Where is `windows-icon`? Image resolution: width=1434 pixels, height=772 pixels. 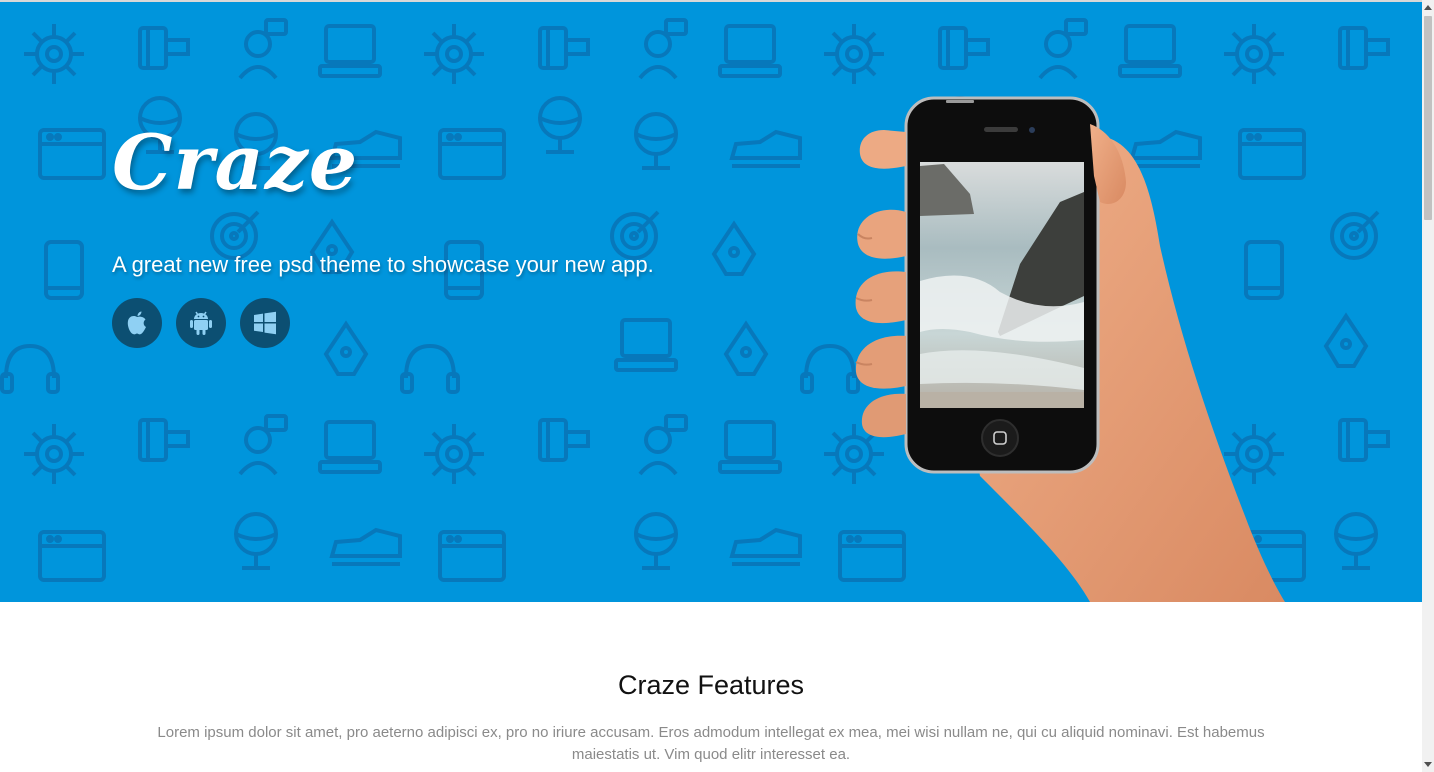
windows-icon is located at coordinates (265, 323).